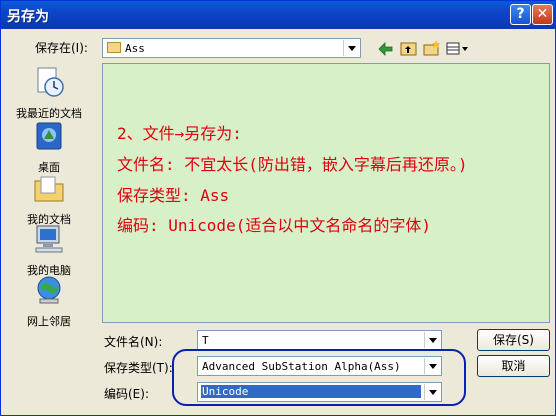 This screenshot has height=416, width=556. I want to click on save-in-label: 保存在(I):, so click(61, 48).